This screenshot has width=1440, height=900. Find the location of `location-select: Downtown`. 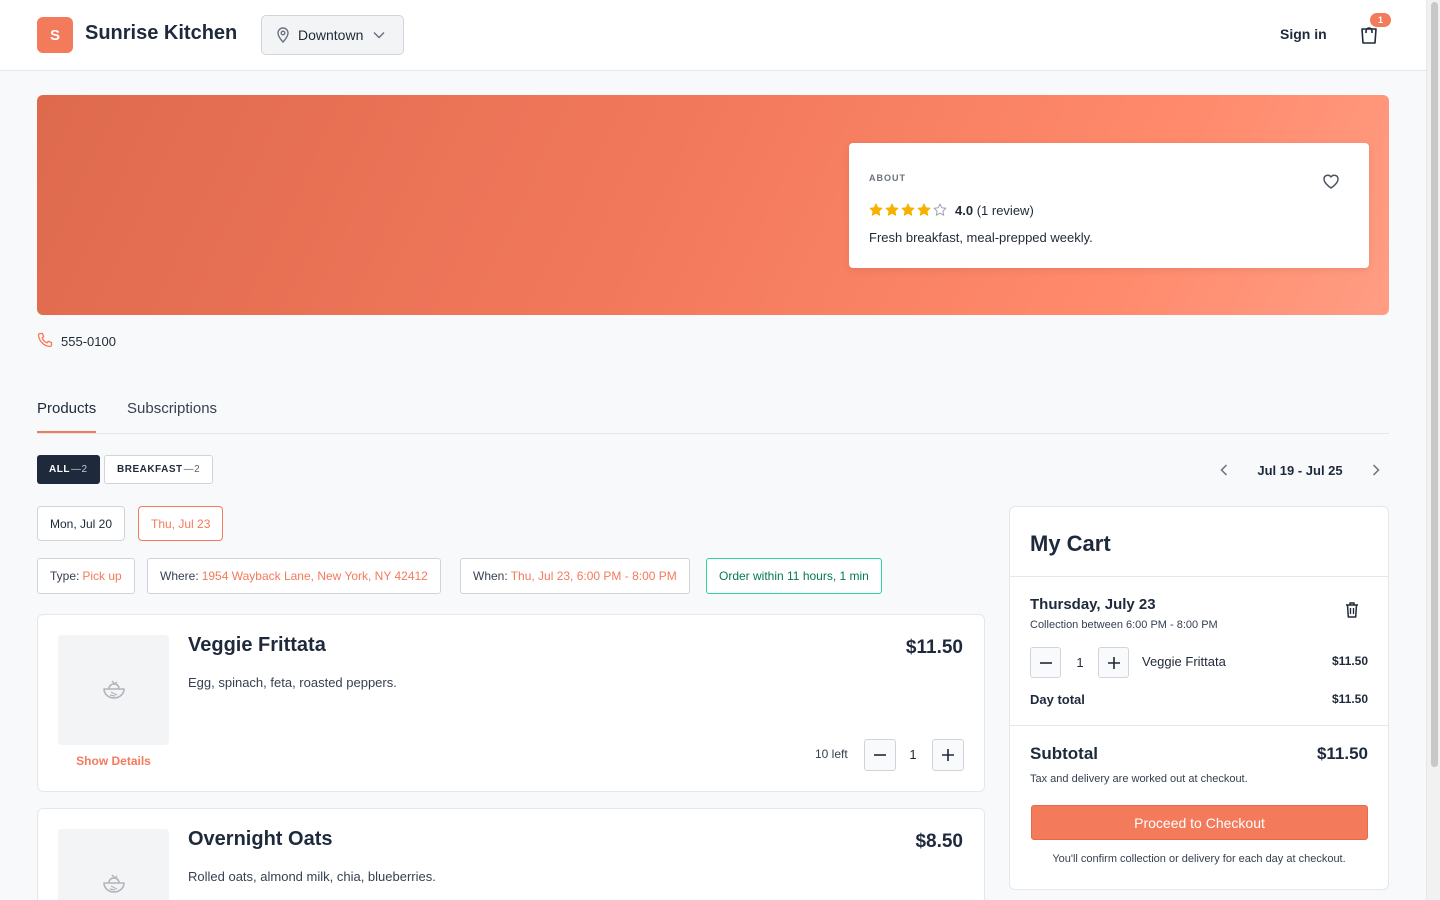

location-select: Downtown is located at coordinates (332, 35).